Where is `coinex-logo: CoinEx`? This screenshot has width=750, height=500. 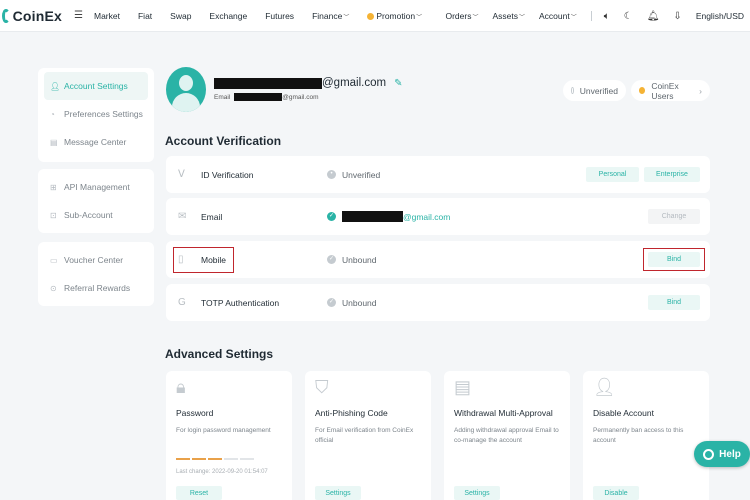 coinex-logo: CoinEx is located at coordinates (32, 16).